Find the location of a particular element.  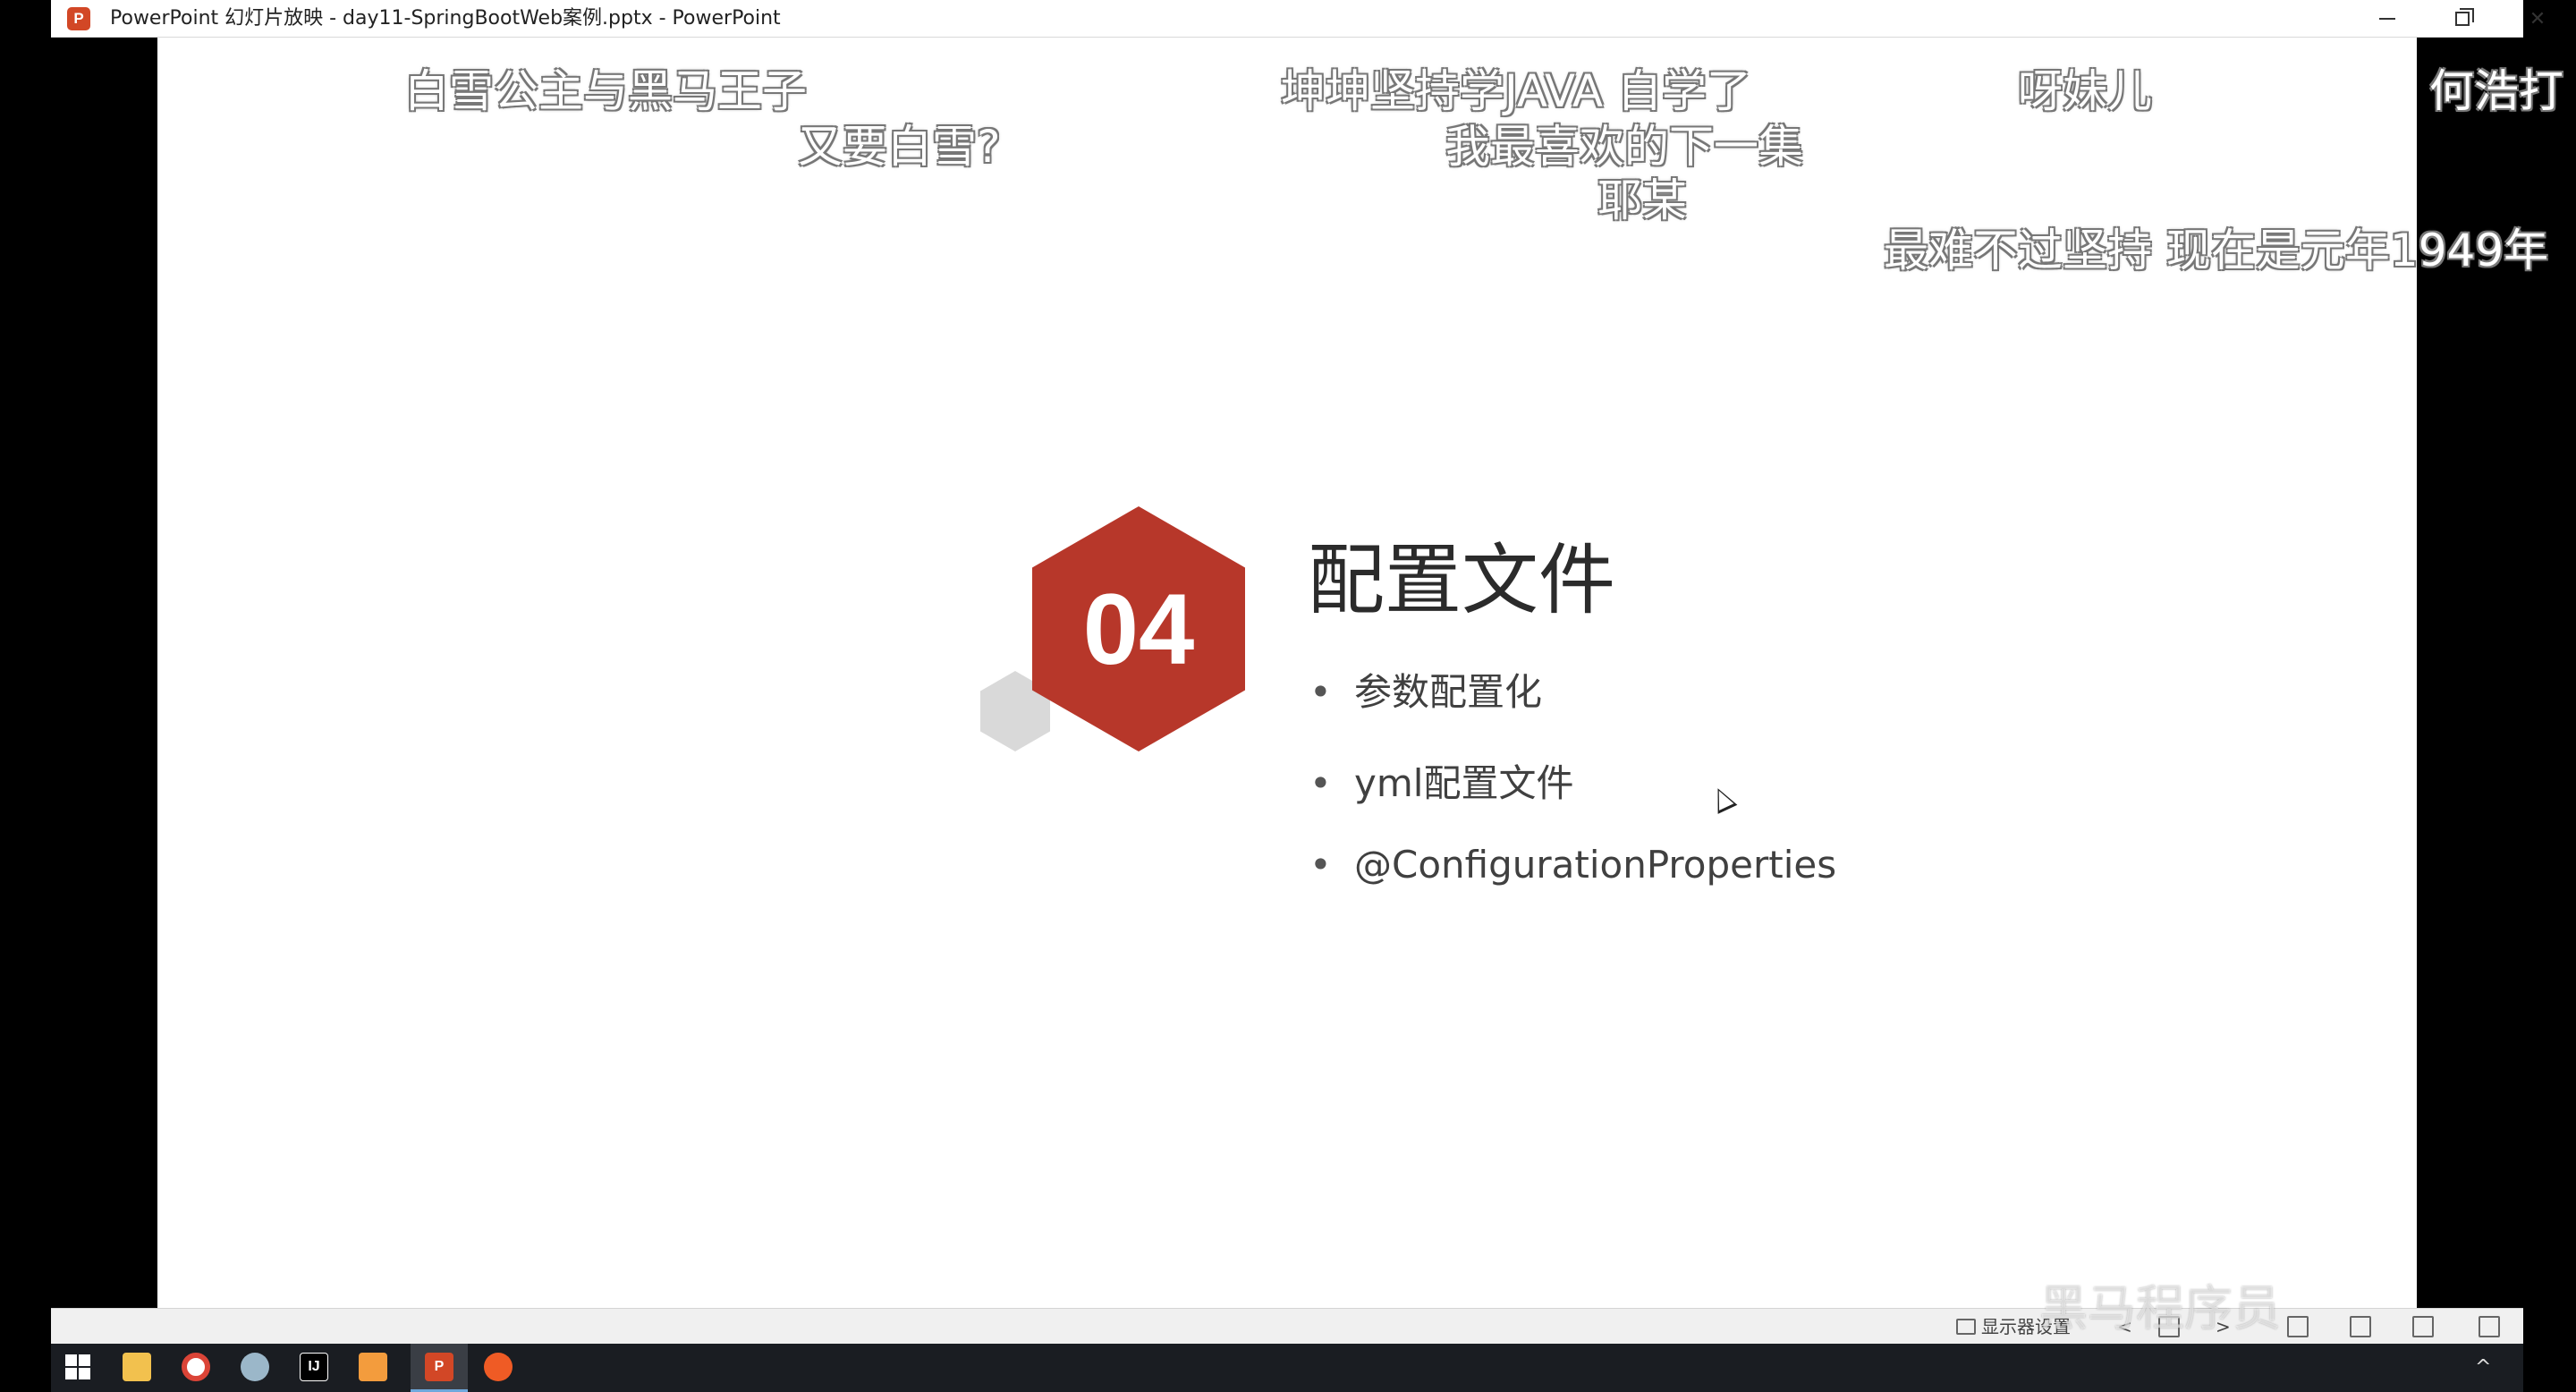

danmaku-comment: 白雪公主与黑马王子 is located at coordinates (605, 91).